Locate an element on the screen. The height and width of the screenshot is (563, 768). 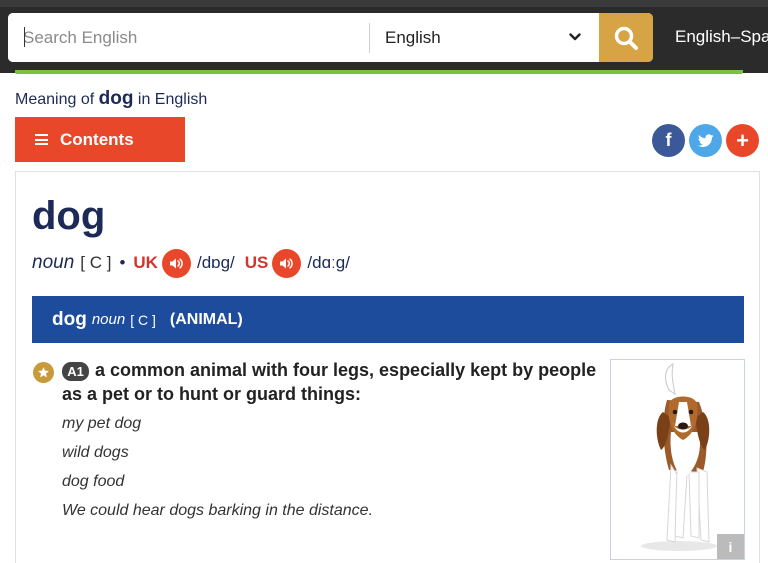
top-header: English English–Spanish is located at coordinates (384, 37).